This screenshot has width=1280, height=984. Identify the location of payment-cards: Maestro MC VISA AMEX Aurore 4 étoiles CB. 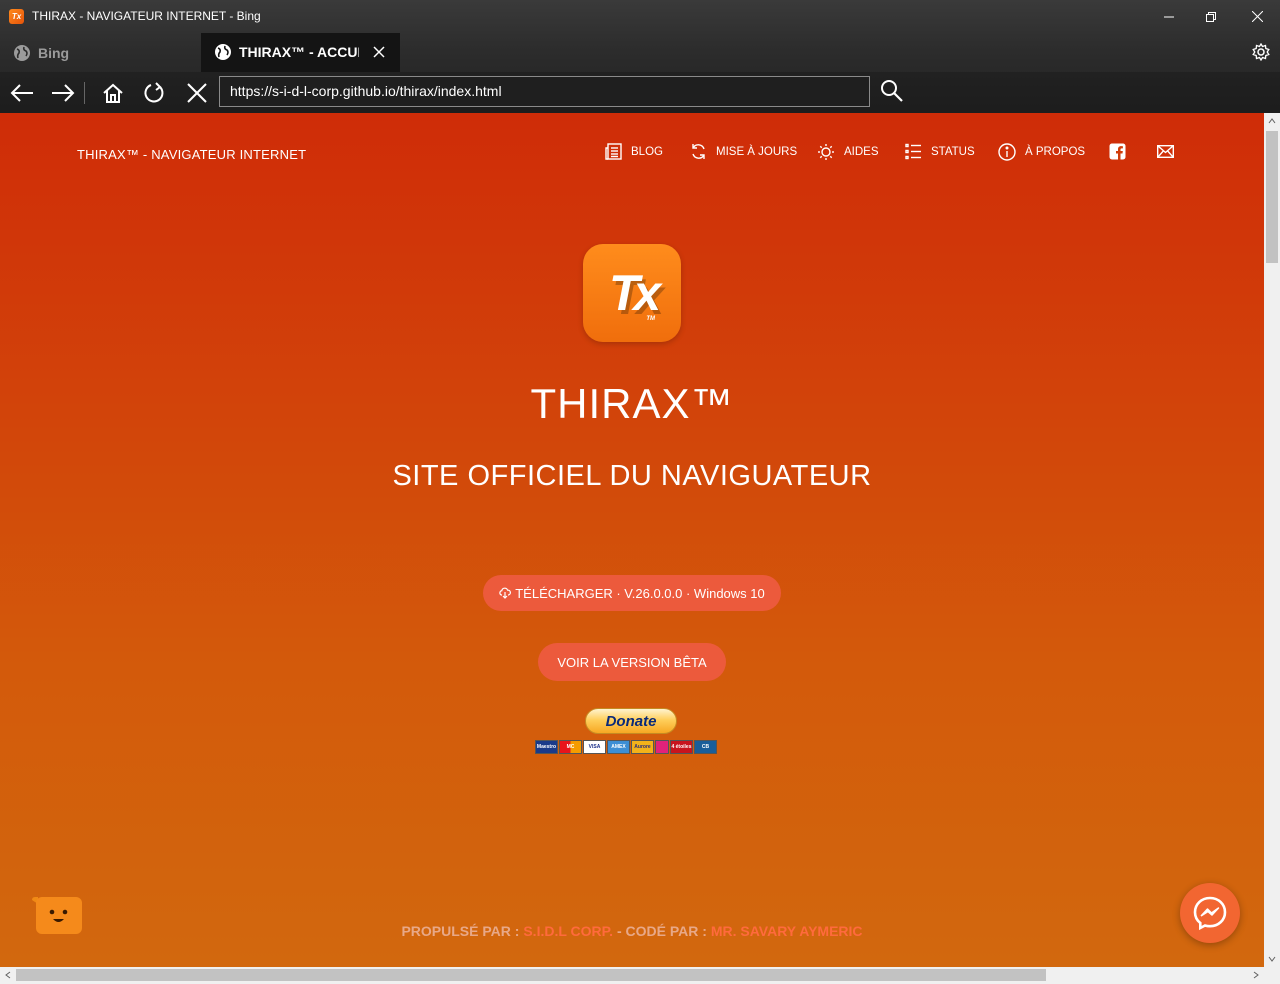
(626, 747).